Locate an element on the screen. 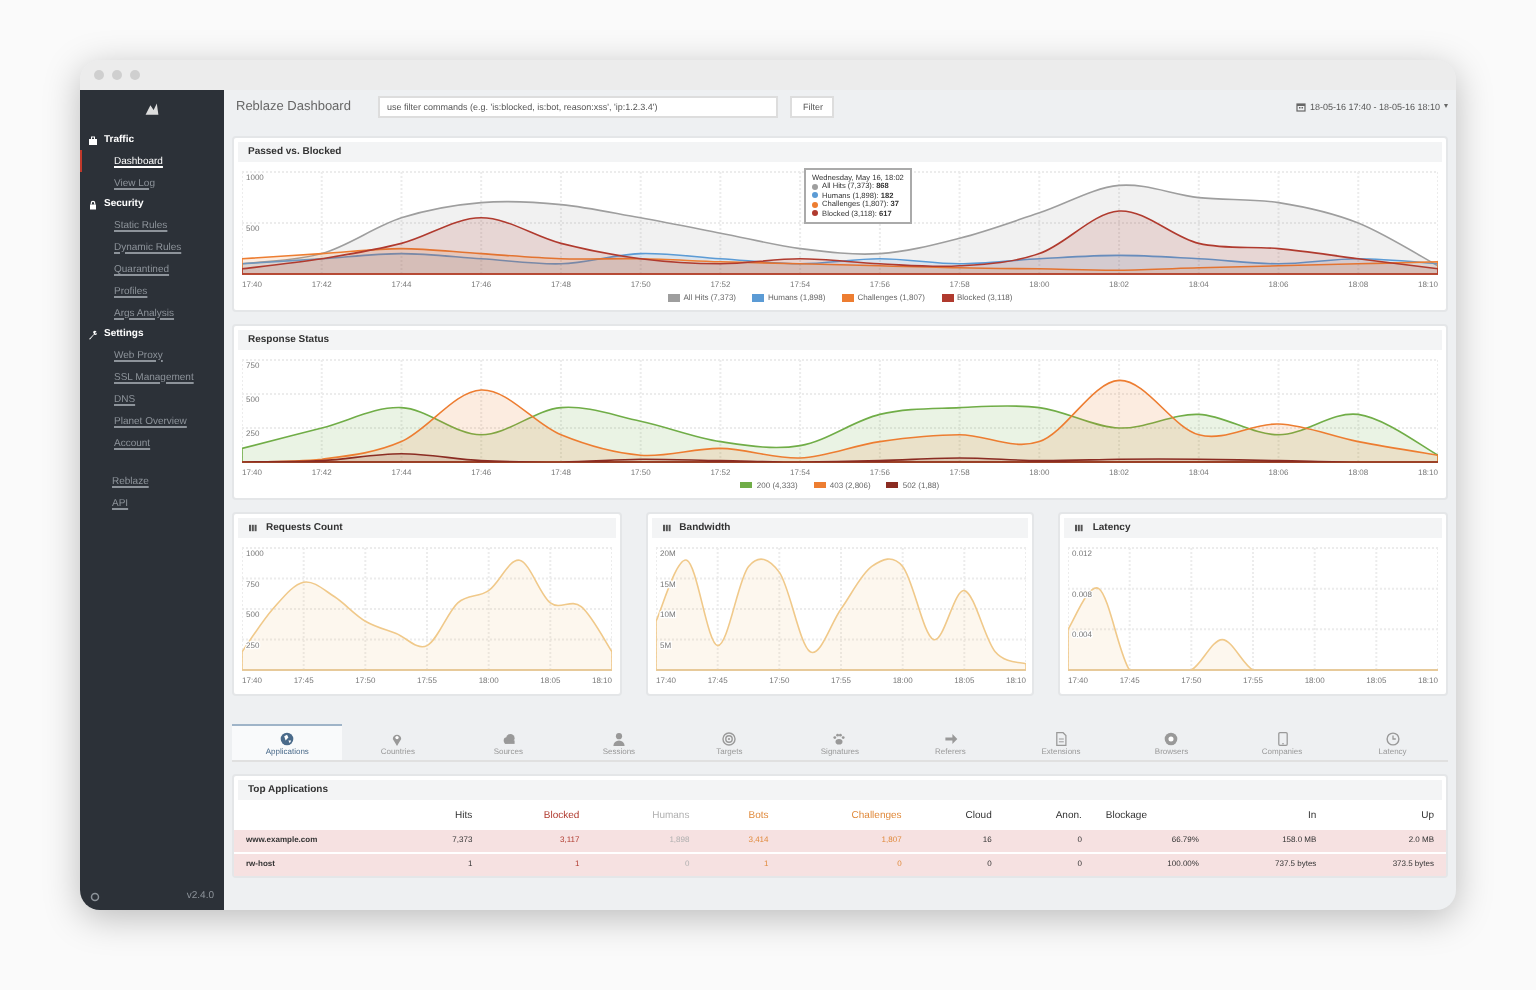 The width and height of the screenshot is (1536, 990). calendar-icon is located at coordinates (1300, 106).